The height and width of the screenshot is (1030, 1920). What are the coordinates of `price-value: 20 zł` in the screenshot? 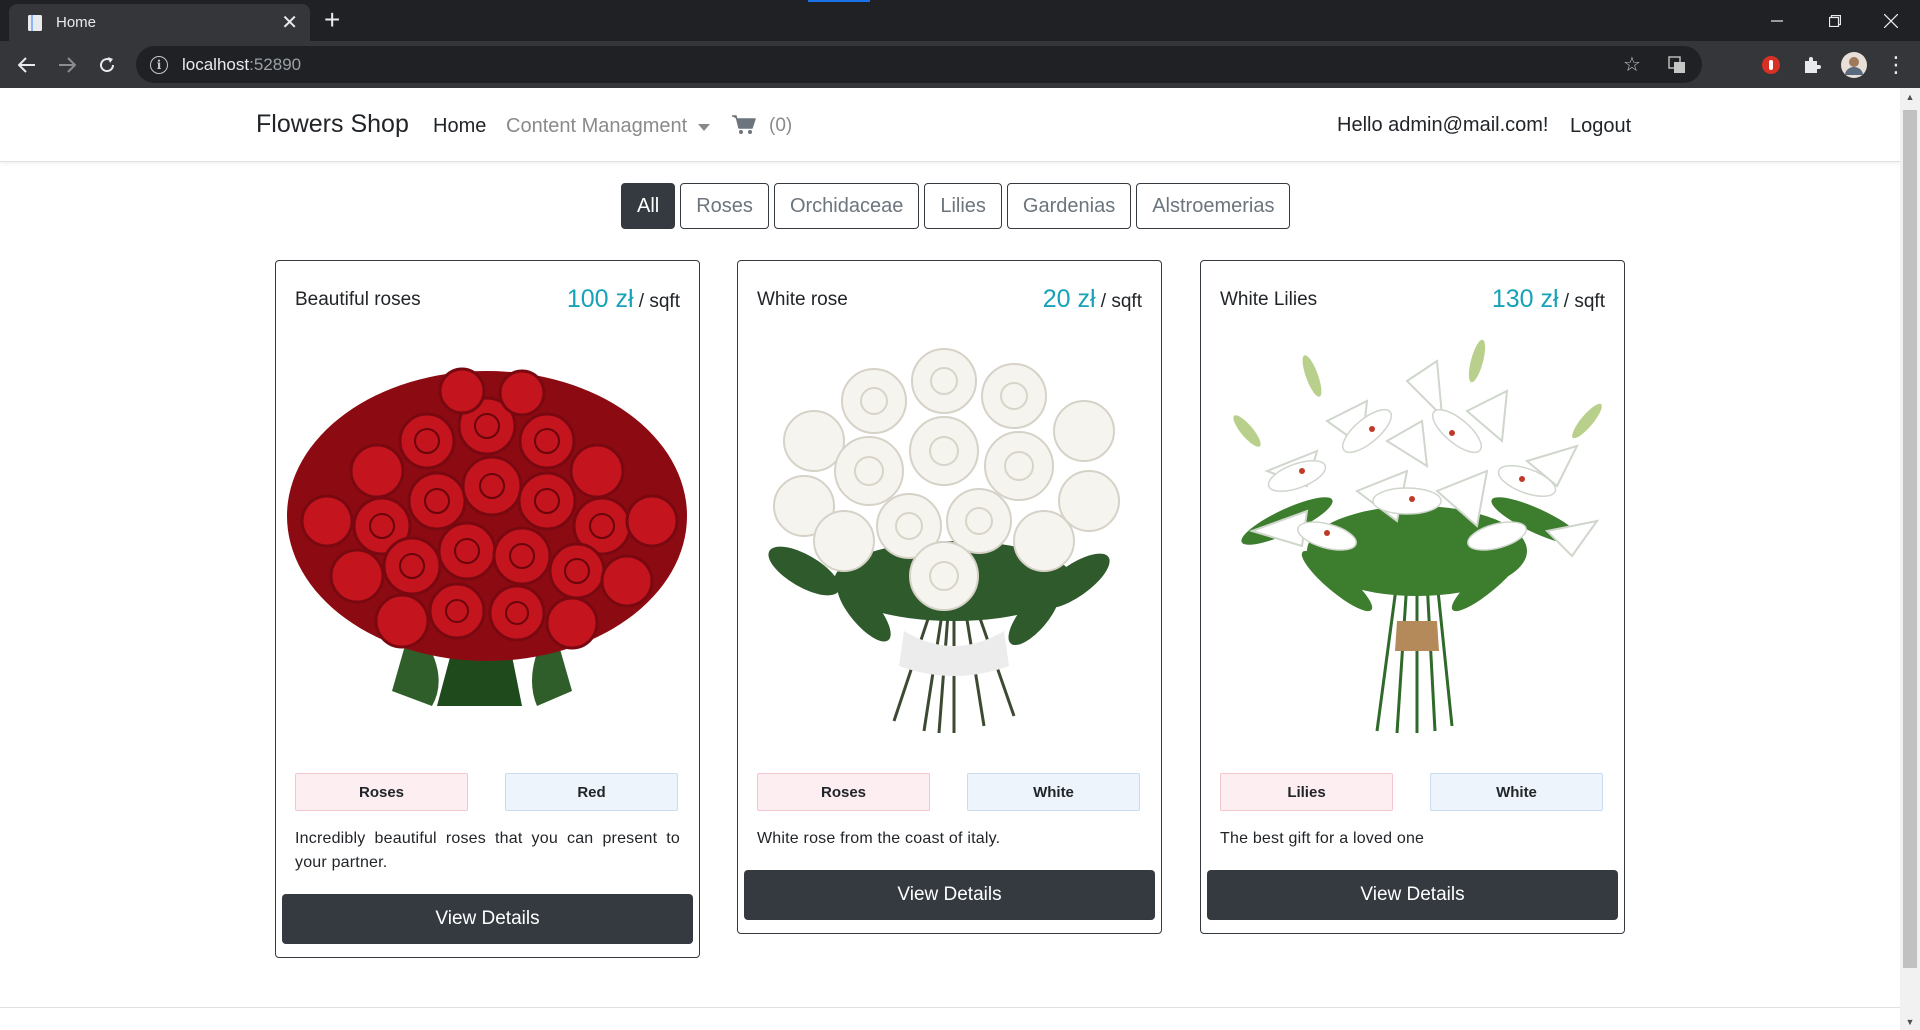 It's located at (1069, 299).